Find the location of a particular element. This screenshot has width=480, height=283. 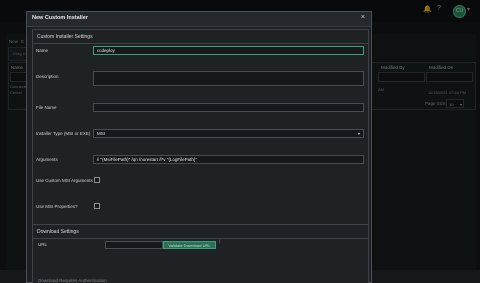

name-input: ccdeploy is located at coordinates (228, 50).